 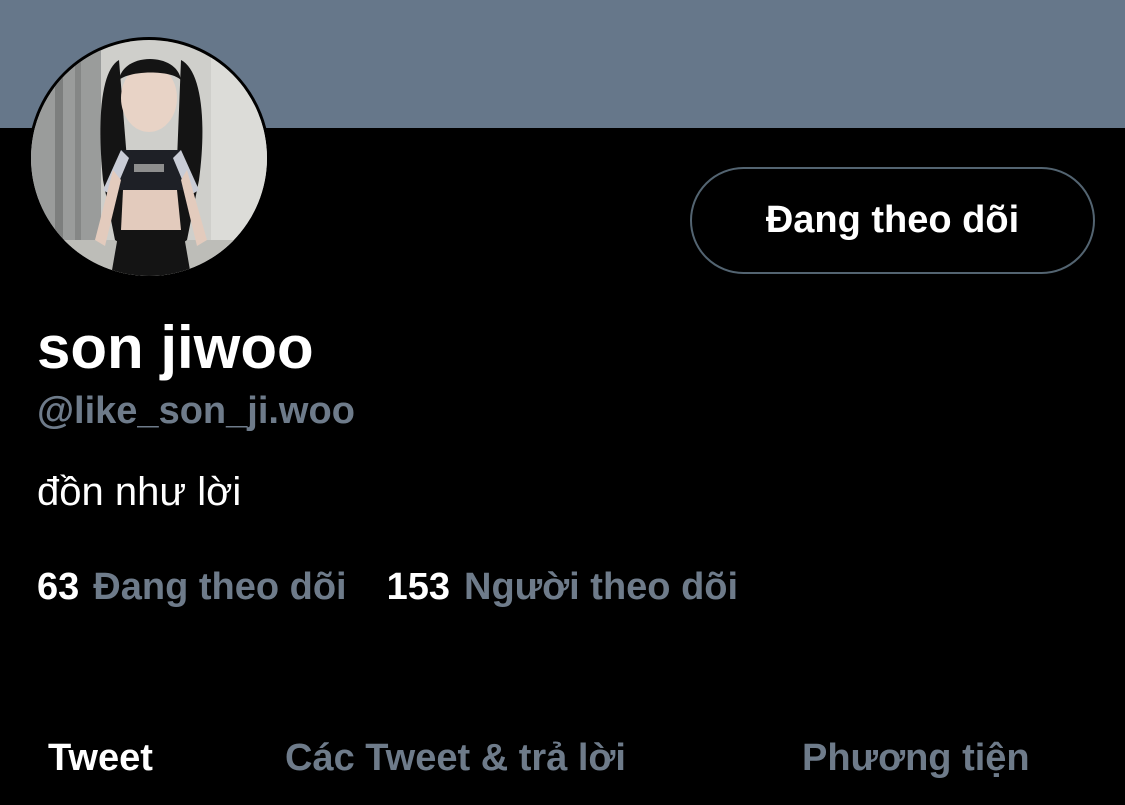 I want to click on tab-tweets: Tweet, so click(x=100, y=758).